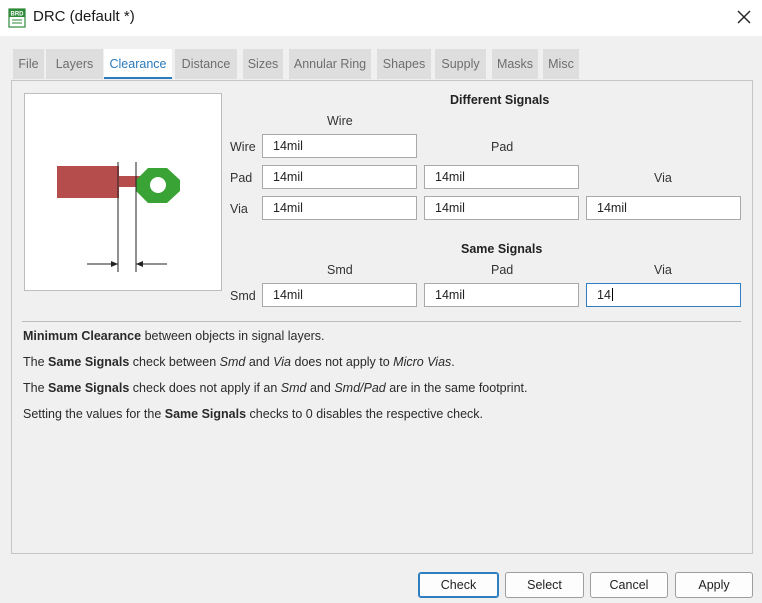  I want to click on via-wire-input: 14mil, so click(339, 208).